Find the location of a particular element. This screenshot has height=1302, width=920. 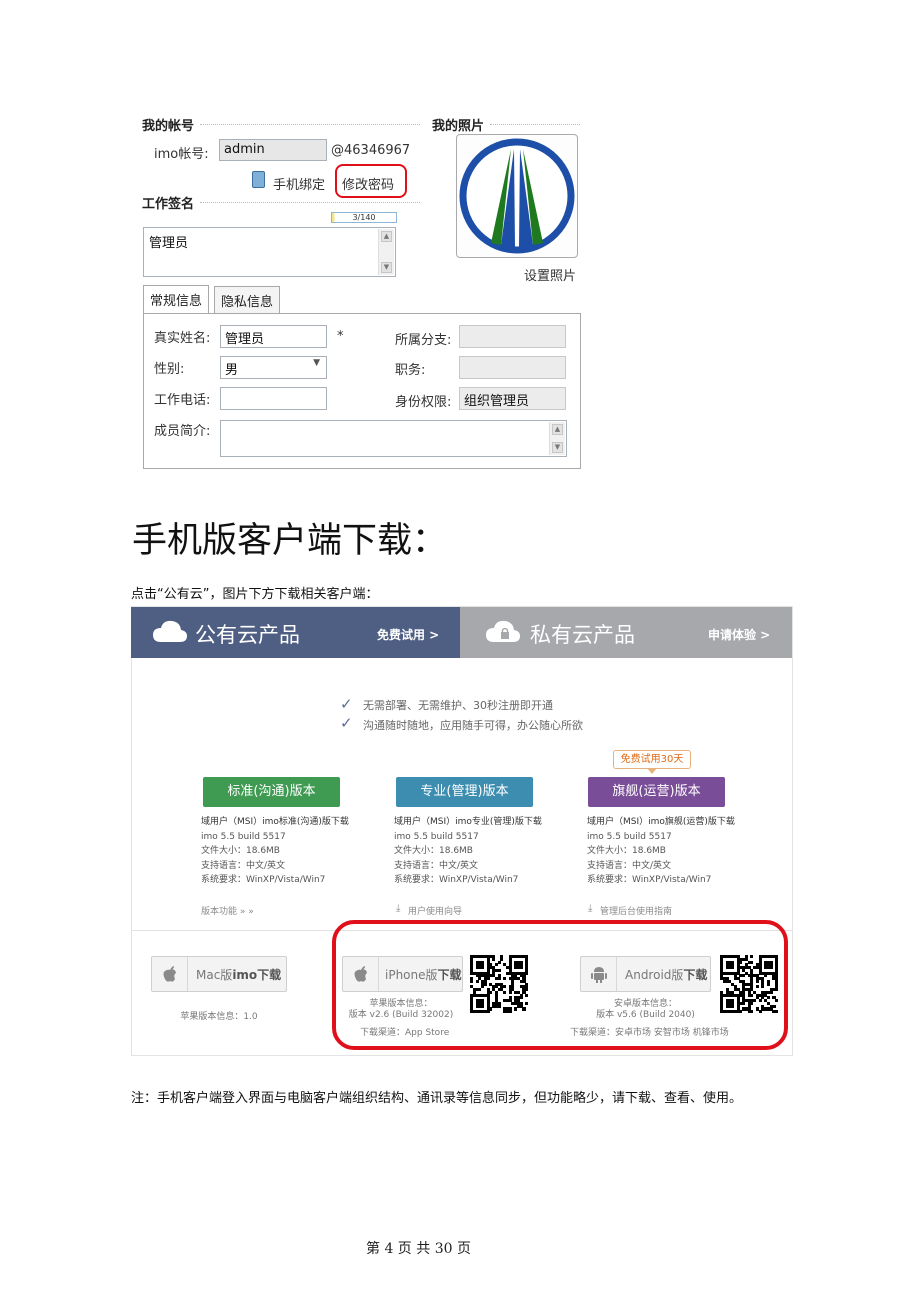

branch-label: 所属分支: is located at coordinates (423, 340).